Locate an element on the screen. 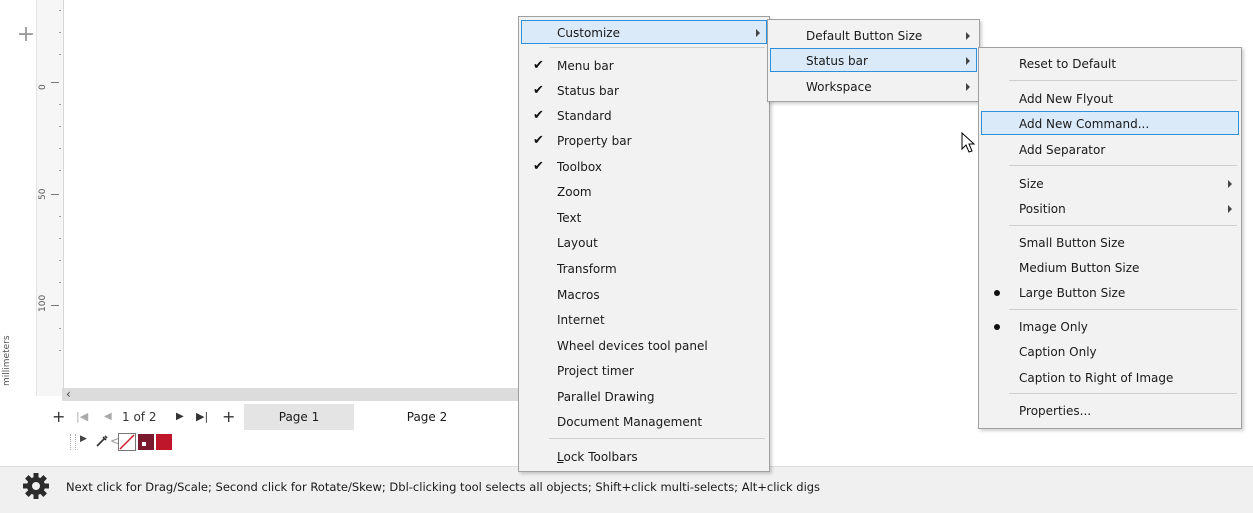 This screenshot has height=513, width=1253. menu-item-image-only: Image Only is located at coordinates (1110, 326).